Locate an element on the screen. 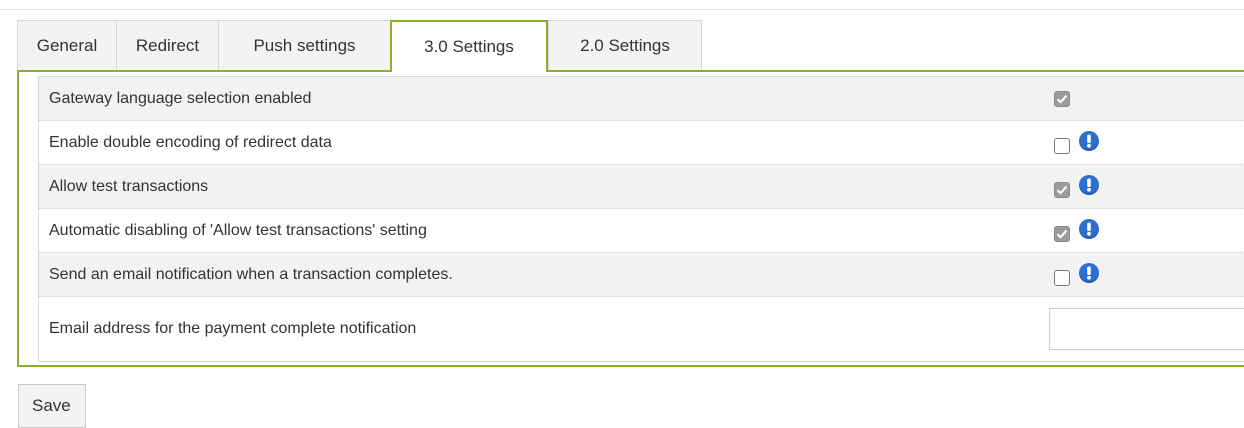 The image size is (1244, 428). double-encoding-checkbox is located at coordinates (1062, 145).